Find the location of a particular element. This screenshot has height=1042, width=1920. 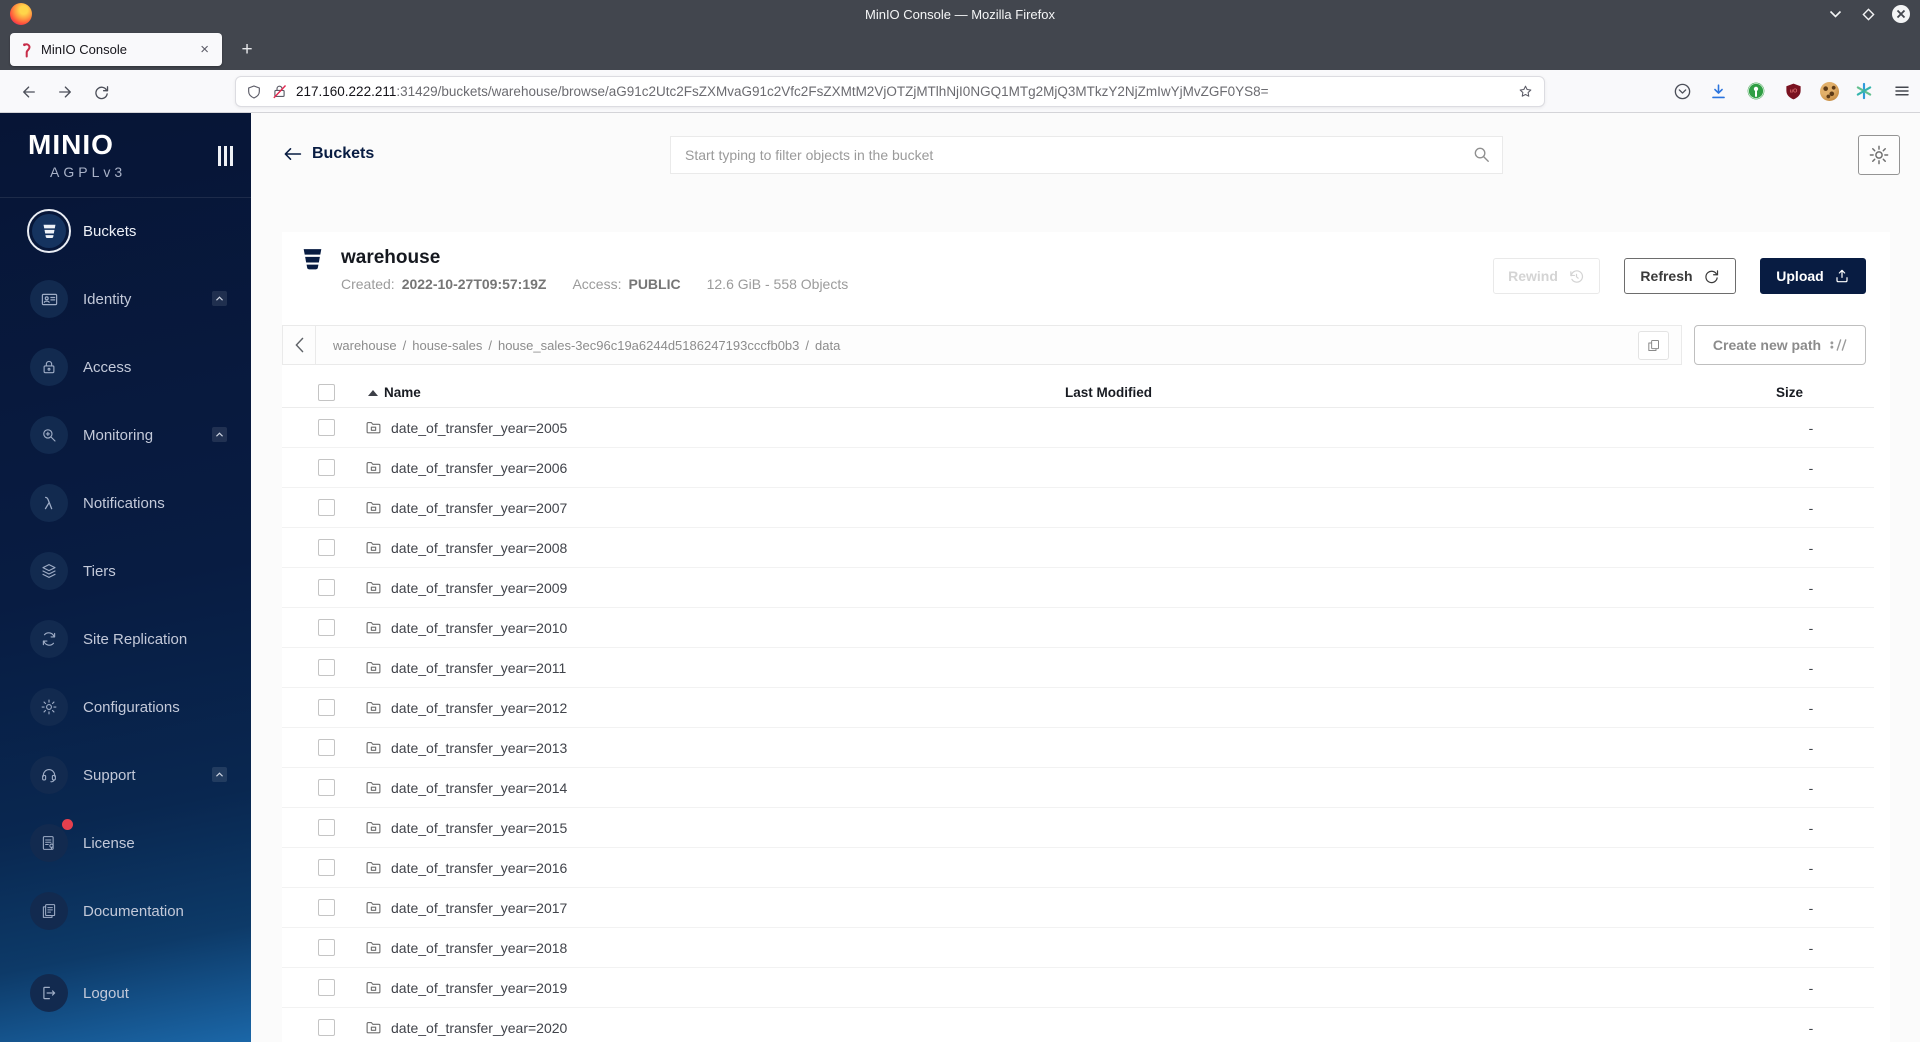

sidebar-item-notifications: Notifications is located at coordinates (125, 503).